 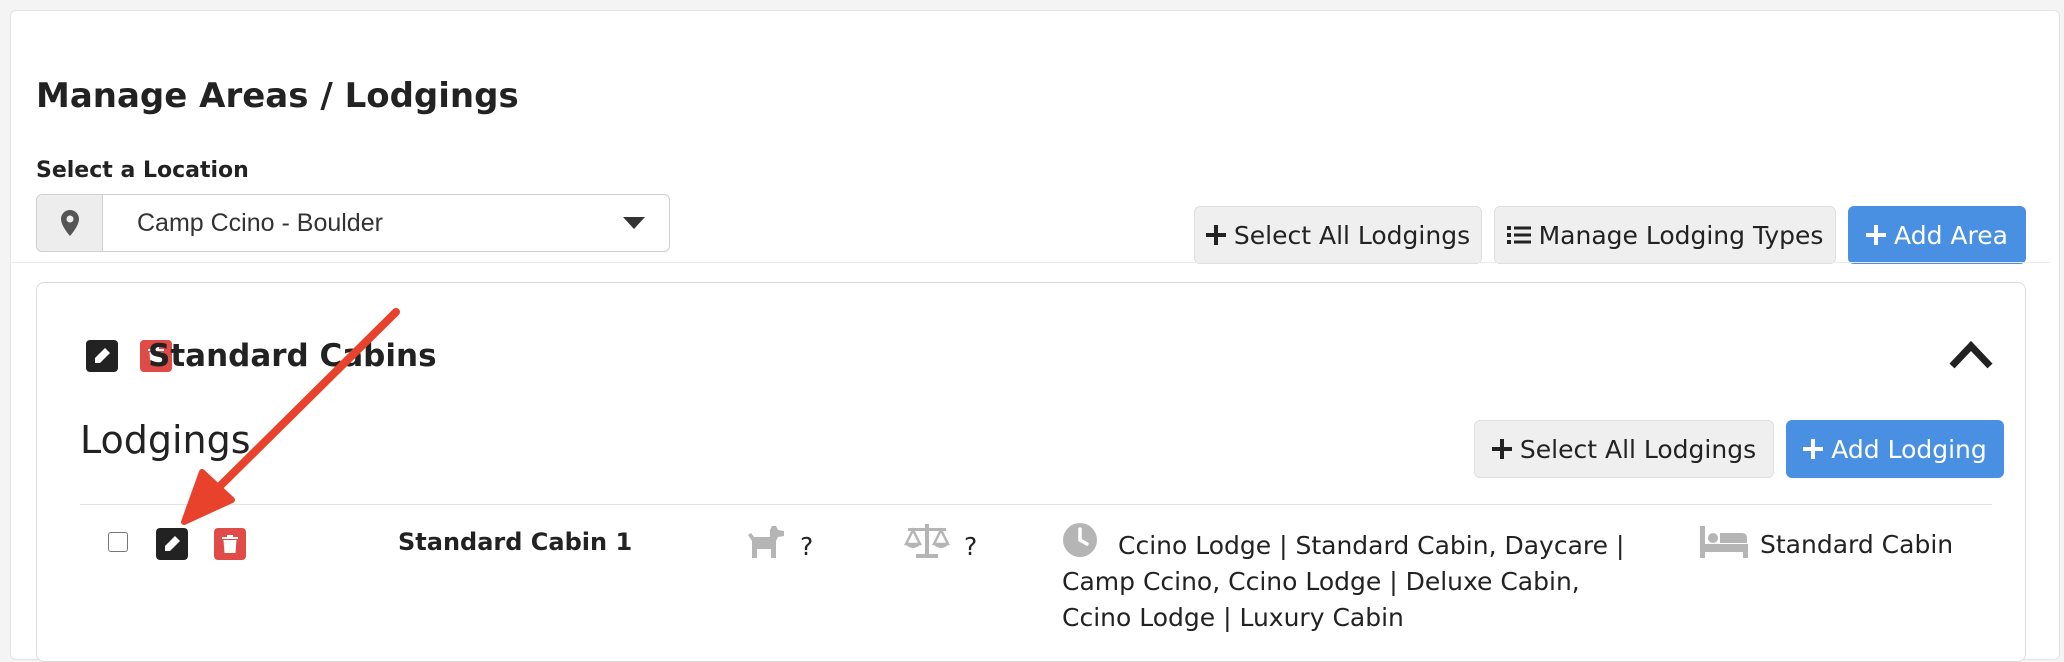 What do you see at coordinates (142, 170) in the screenshot?
I see `location-label: Select a Location` at bounding box center [142, 170].